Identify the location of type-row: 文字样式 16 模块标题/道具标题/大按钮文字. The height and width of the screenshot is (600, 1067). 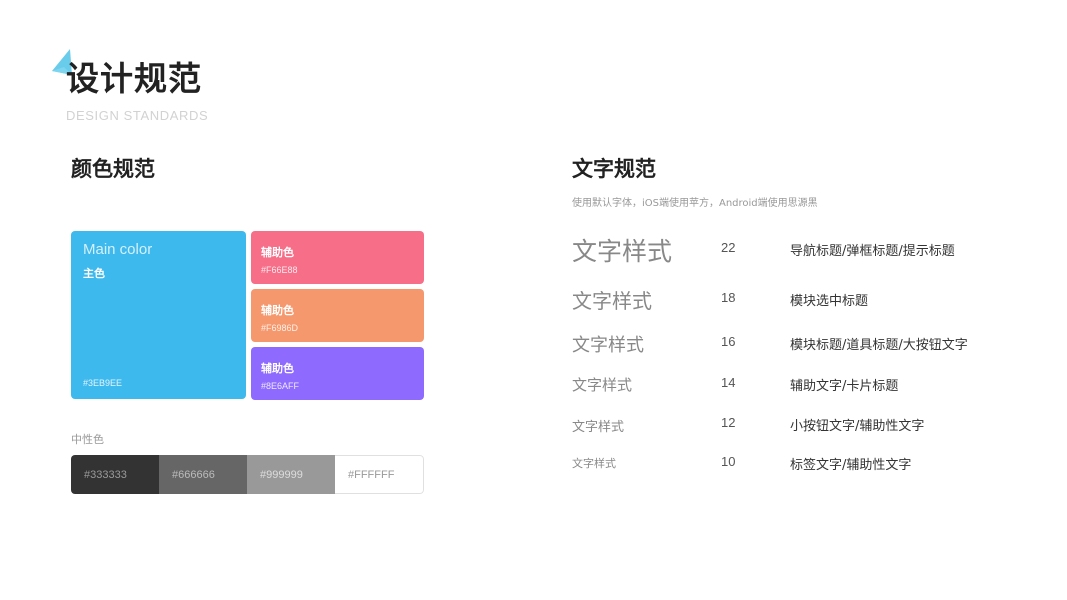
(807, 347).